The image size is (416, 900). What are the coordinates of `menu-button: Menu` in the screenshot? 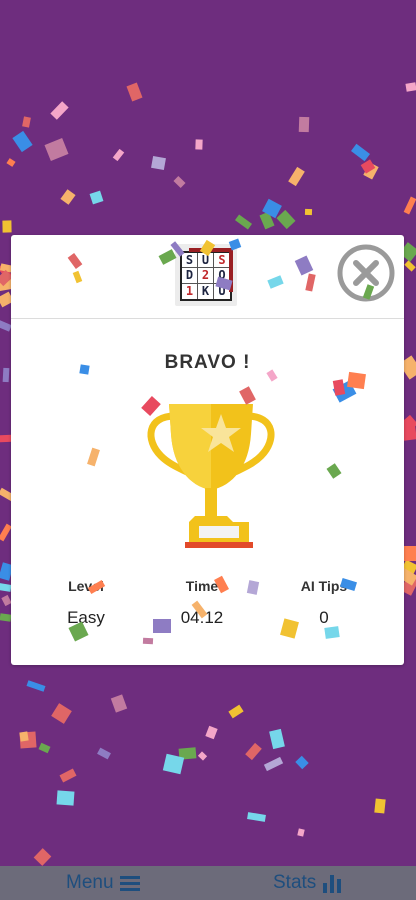 It's located at (103, 883).